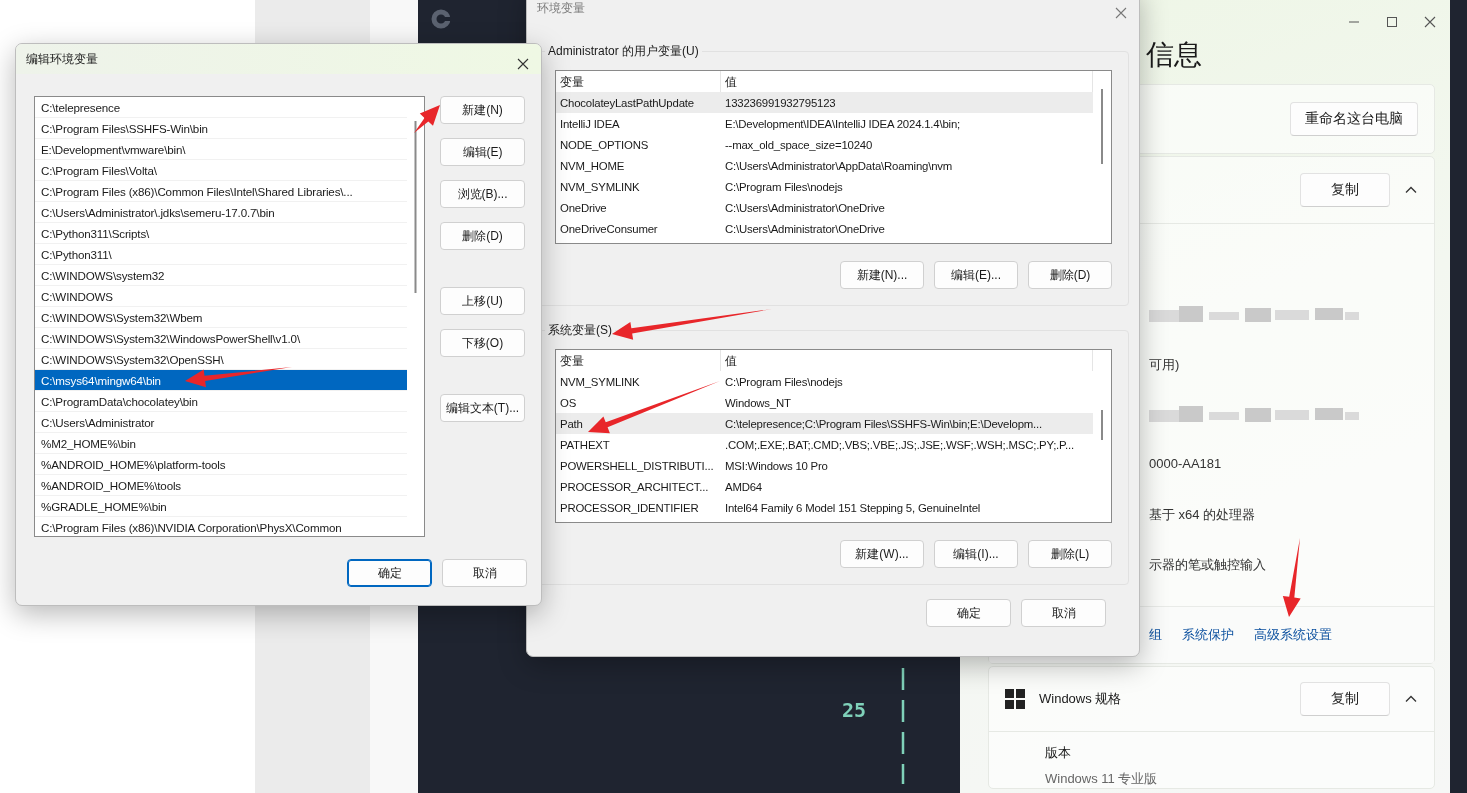 Image resolution: width=1467 pixels, height=793 pixels. Describe the element at coordinates (1058, 753) in the screenshot. I see `spec-label: 版本` at that location.